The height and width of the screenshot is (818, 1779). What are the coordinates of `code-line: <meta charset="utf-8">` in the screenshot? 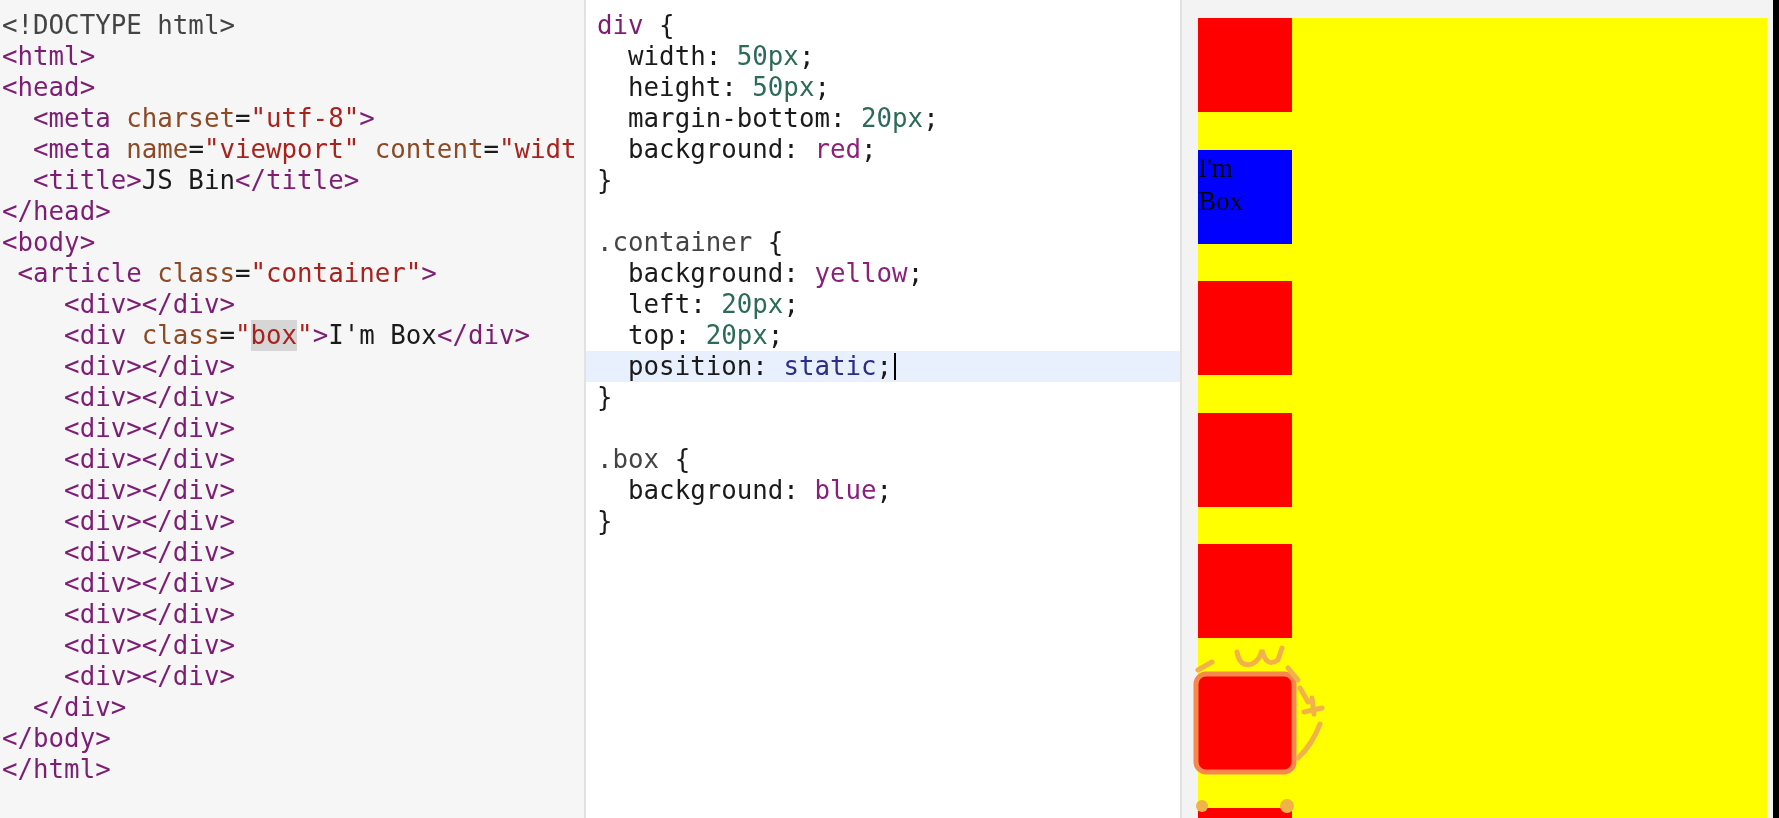 It's located at (204, 118).